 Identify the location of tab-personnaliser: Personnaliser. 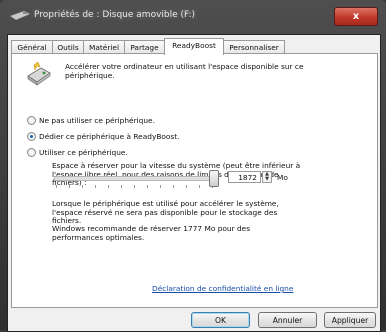
(254, 47).